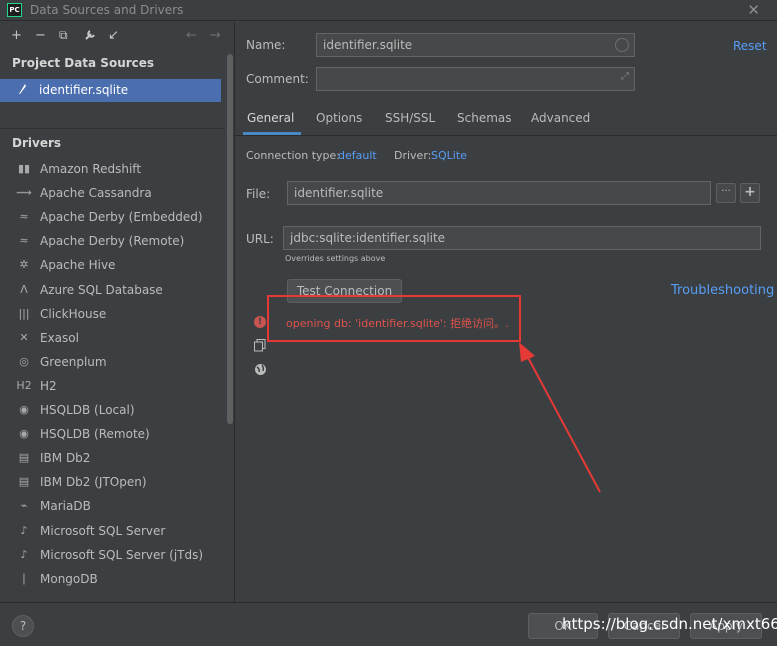 The width and height of the screenshot is (777, 646). What do you see at coordinates (413, 155) in the screenshot?
I see `driver-label: Driver:` at bounding box center [413, 155].